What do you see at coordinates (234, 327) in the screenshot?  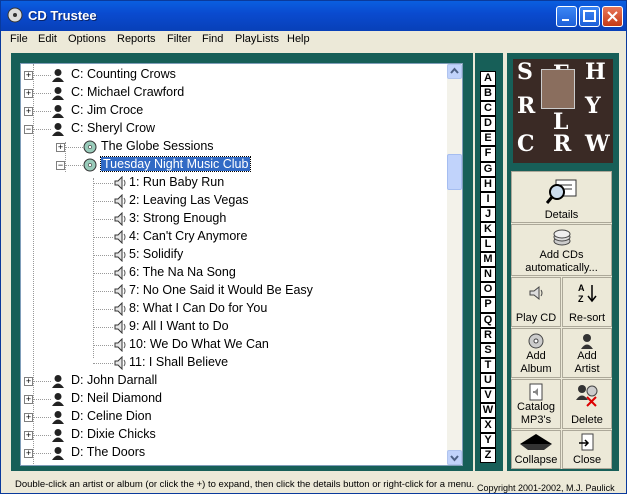 I see `tree-track-item: 9: All I Want to Do` at bounding box center [234, 327].